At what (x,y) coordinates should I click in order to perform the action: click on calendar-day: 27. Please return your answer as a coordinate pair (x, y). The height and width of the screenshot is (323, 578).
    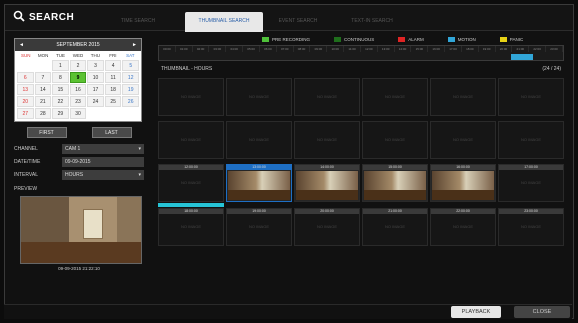
    Looking at the image, I should click on (25, 113).